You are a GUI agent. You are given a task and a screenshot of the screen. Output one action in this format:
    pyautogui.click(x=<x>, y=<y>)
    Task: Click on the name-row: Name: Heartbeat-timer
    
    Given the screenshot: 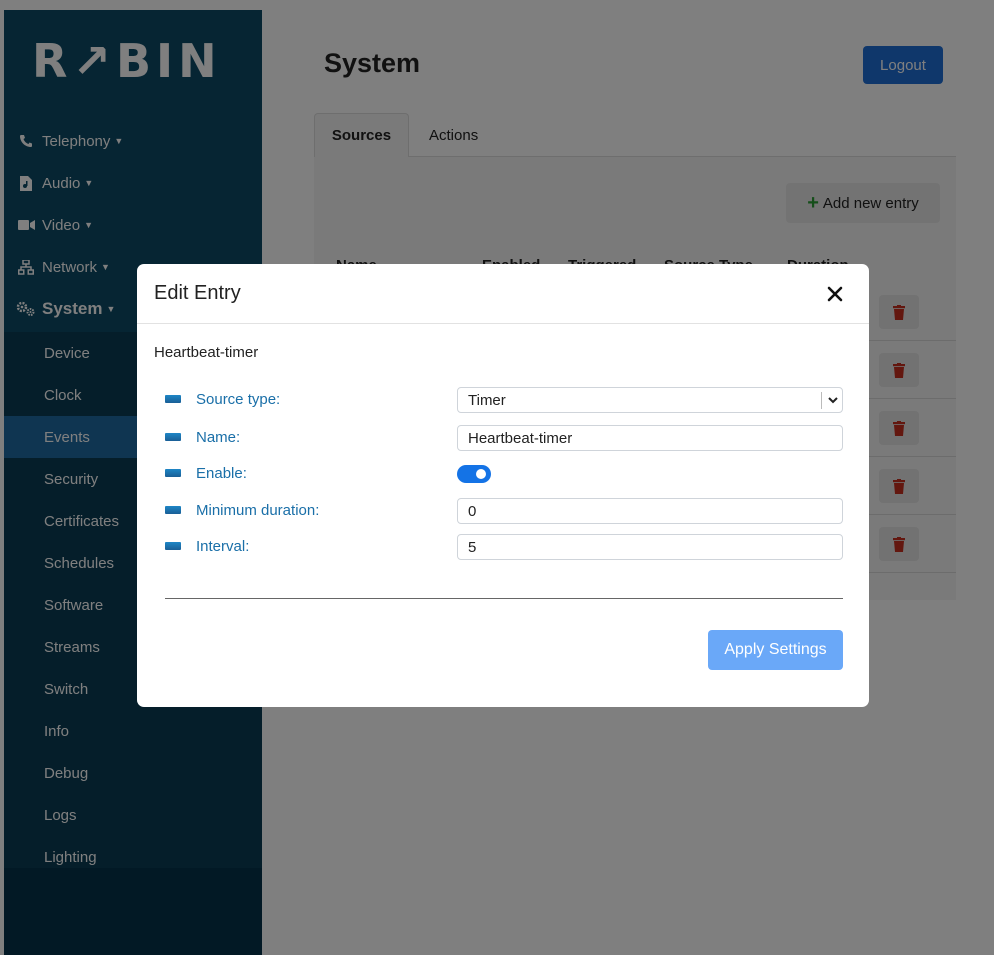 What is the action you would take?
    pyautogui.click(x=505, y=438)
    